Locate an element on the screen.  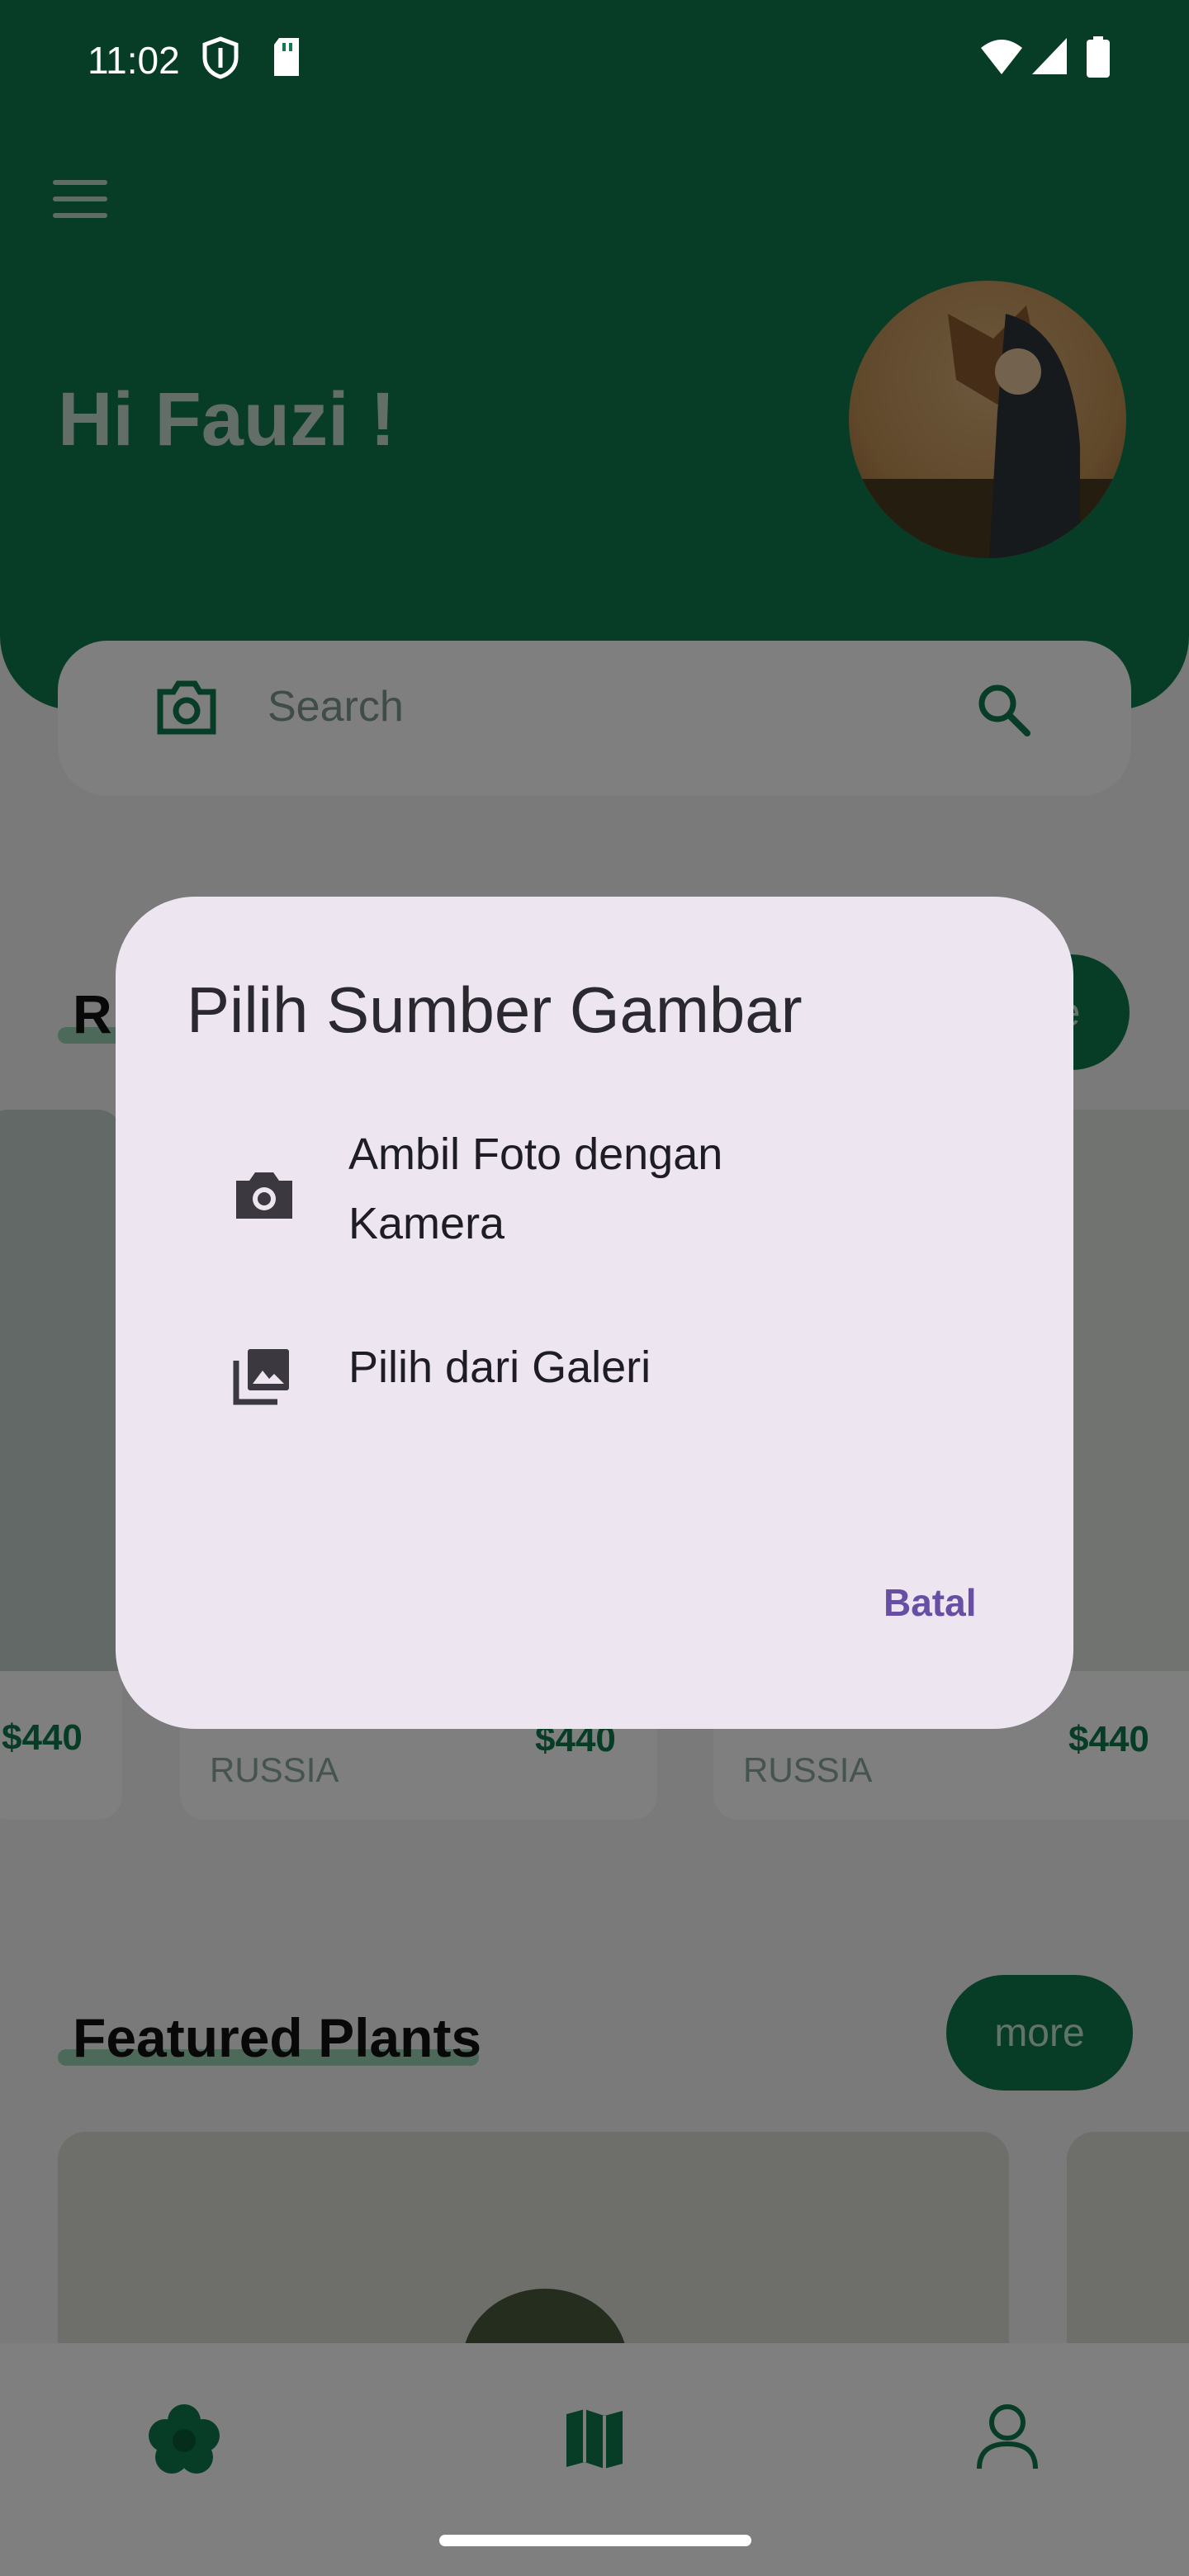
status-bar: 11:02 is located at coordinates (594, 58).